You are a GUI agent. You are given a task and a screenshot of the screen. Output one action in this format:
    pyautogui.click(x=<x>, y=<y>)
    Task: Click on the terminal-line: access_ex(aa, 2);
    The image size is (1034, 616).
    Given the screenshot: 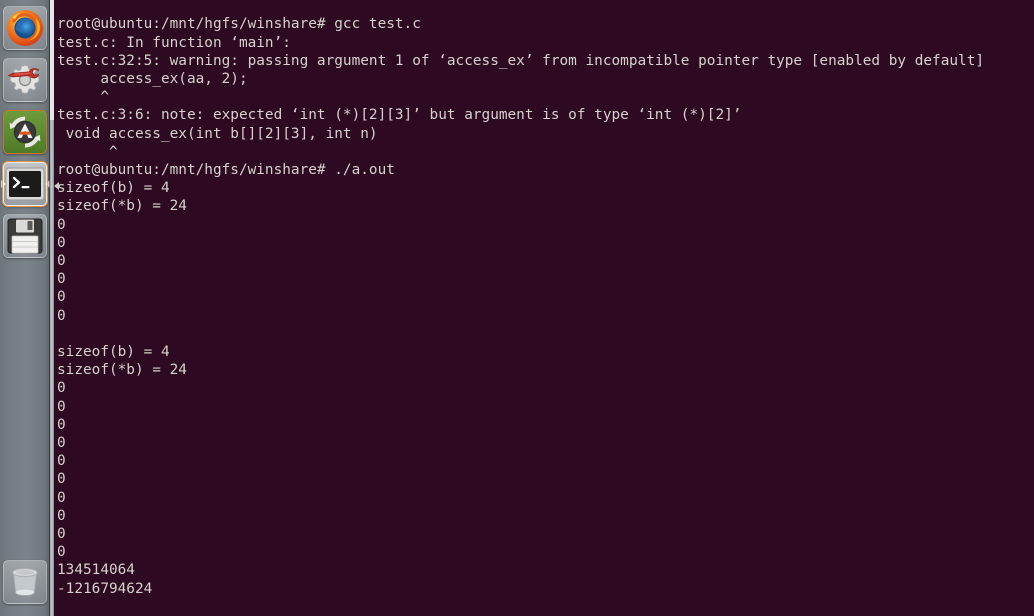 What is the action you would take?
    pyautogui.click(x=152, y=79)
    